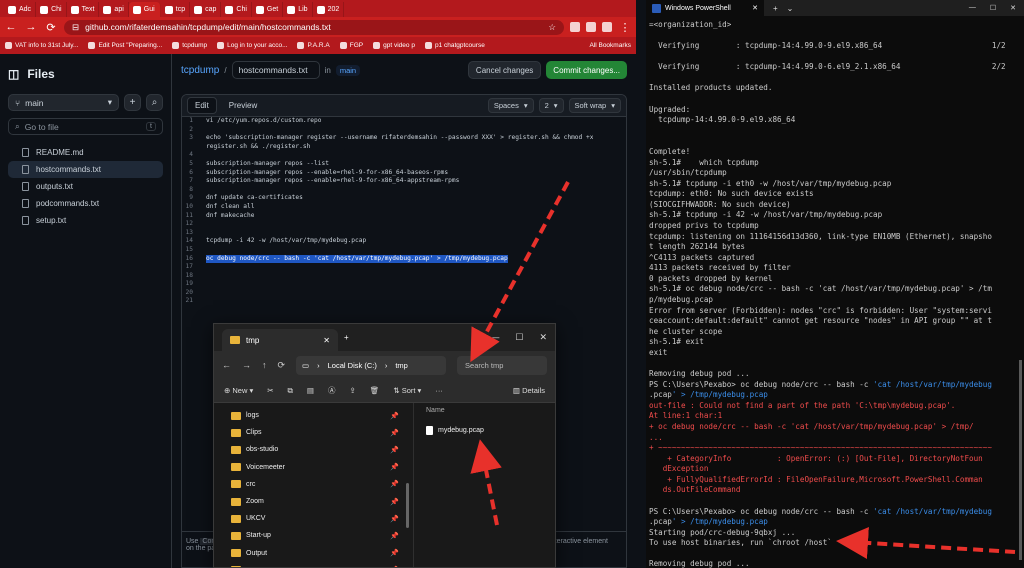  What do you see at coordinates (353, 390) in the screenshot?
I see `share-icon: ⇪` at bounding box center [353, 390].